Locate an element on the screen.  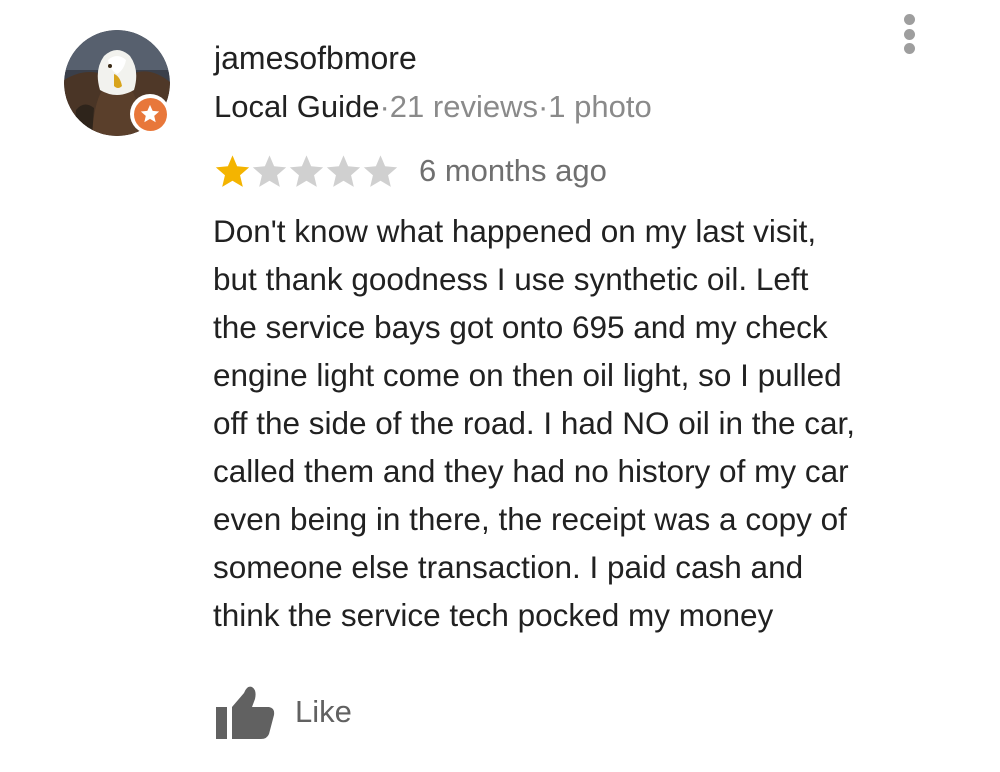
review-count: 21 reviews is located at coordinates (463, 106).